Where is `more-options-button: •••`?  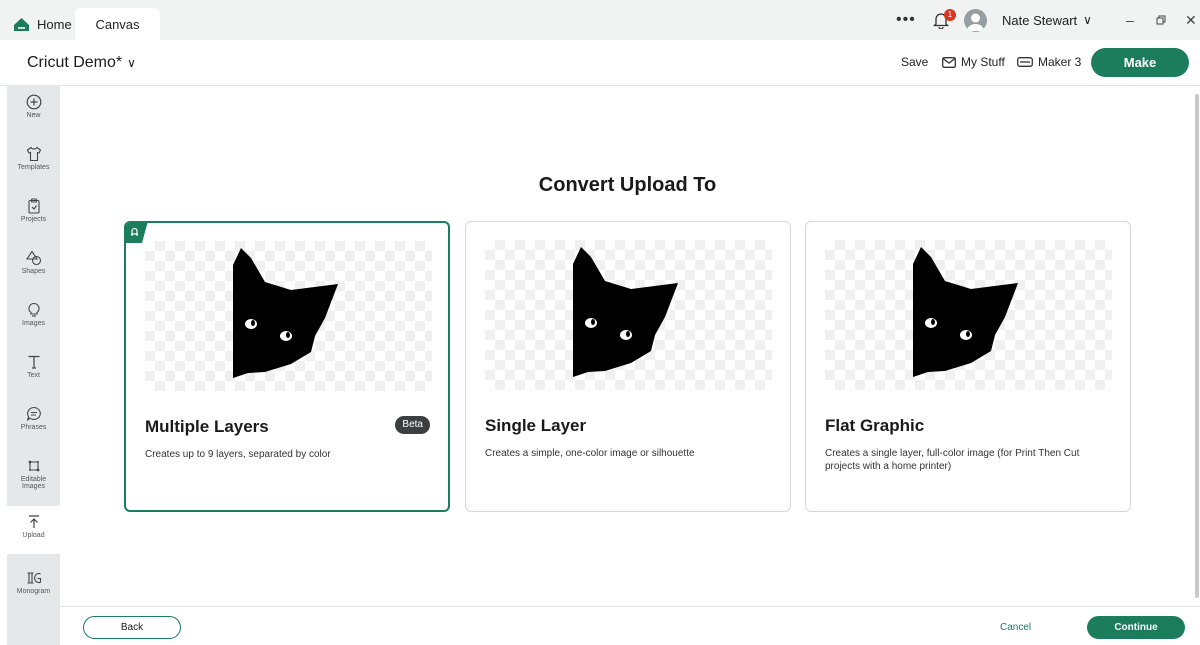 more-options-button: ••• is located at coordinates (906, 20).